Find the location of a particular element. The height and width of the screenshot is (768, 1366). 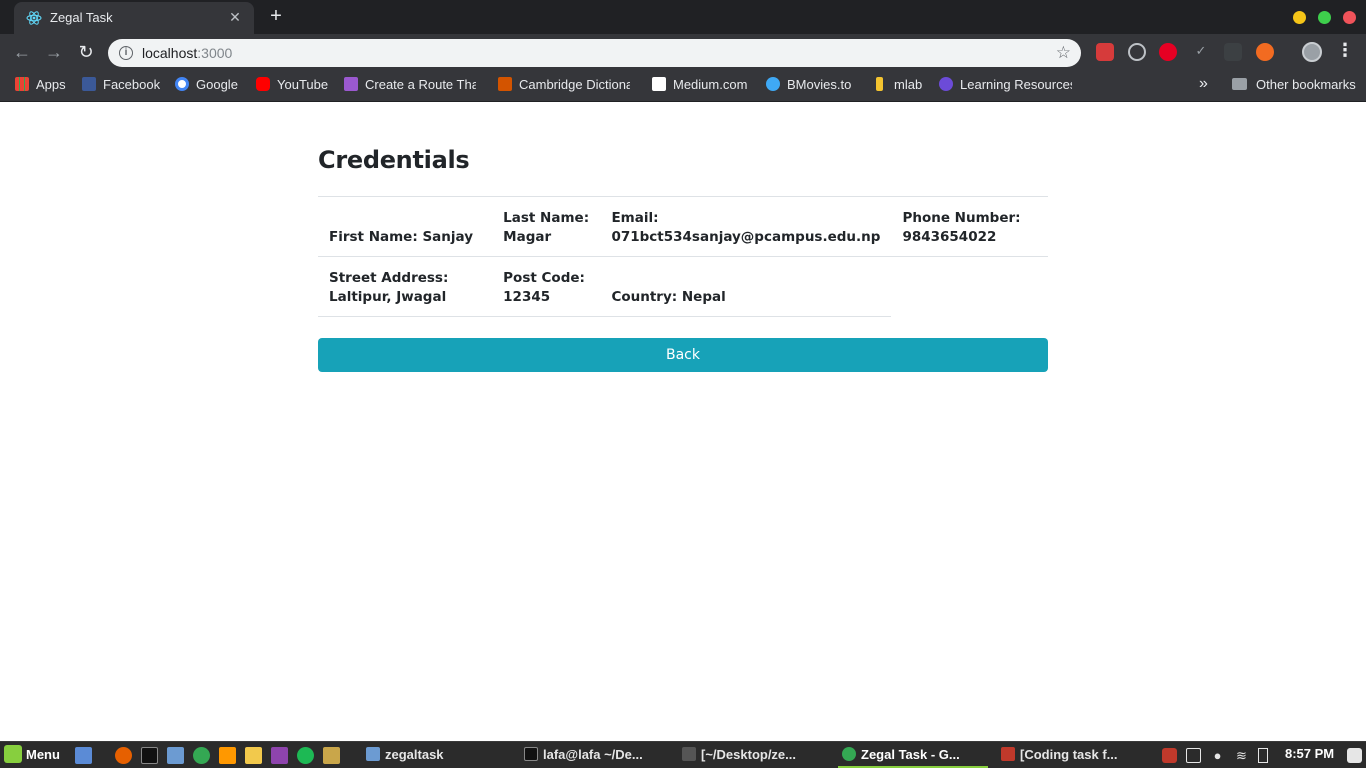

shield-icon is located at coordinates (1169, 755).